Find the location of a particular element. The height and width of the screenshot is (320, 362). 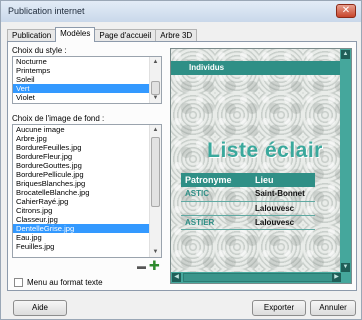

style-list-scrollbar: ▲ ▼ is located at coordinates (155, 80).